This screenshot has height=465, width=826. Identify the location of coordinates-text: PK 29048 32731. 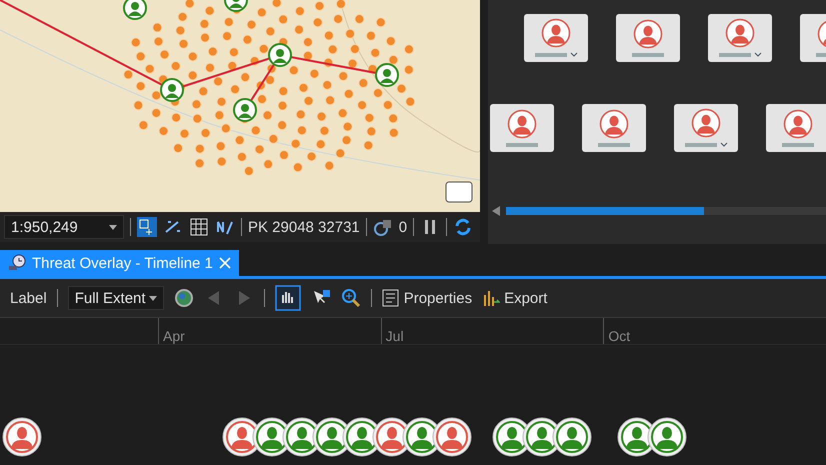
(304, 227).